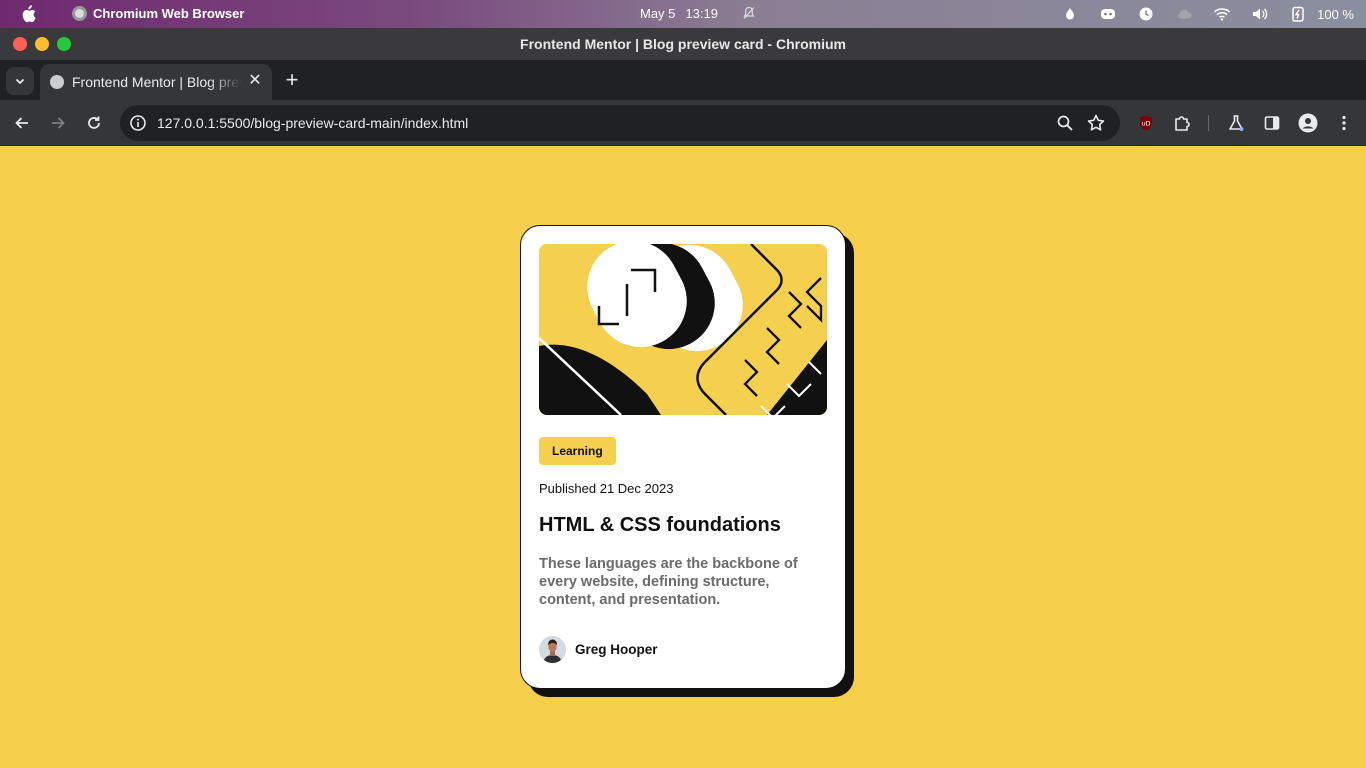 This screenshot has width=1366, height=768. I want to click on card-title: HTML & CSS foundations, so click(683, 525).